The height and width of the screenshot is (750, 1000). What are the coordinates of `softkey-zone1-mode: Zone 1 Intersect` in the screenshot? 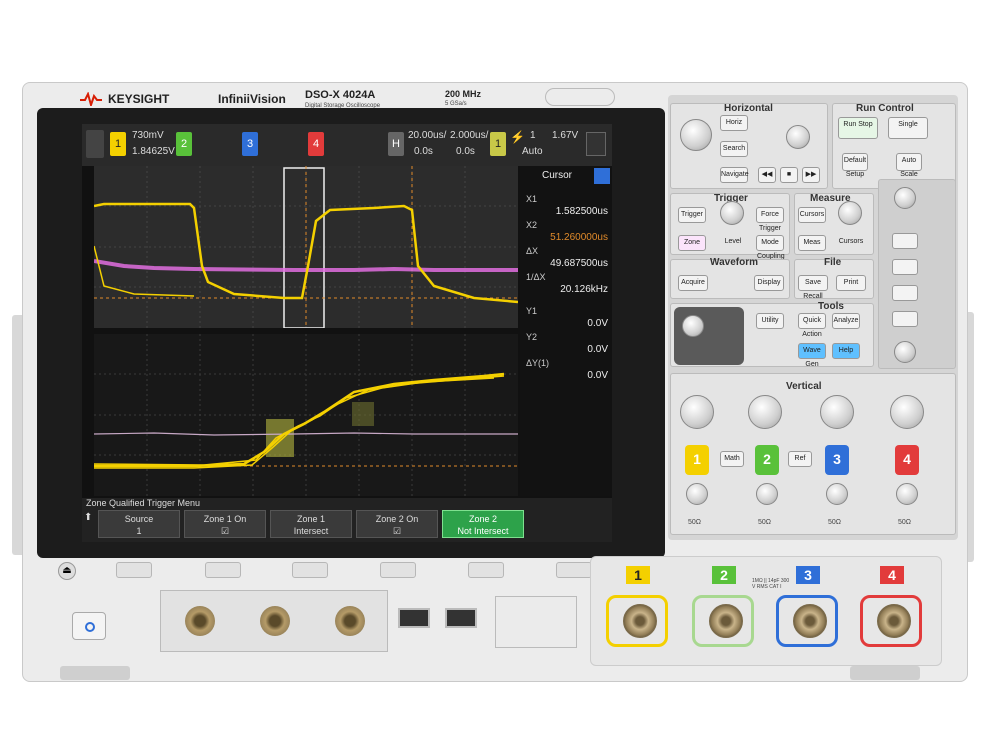 It's located at (311, 524).